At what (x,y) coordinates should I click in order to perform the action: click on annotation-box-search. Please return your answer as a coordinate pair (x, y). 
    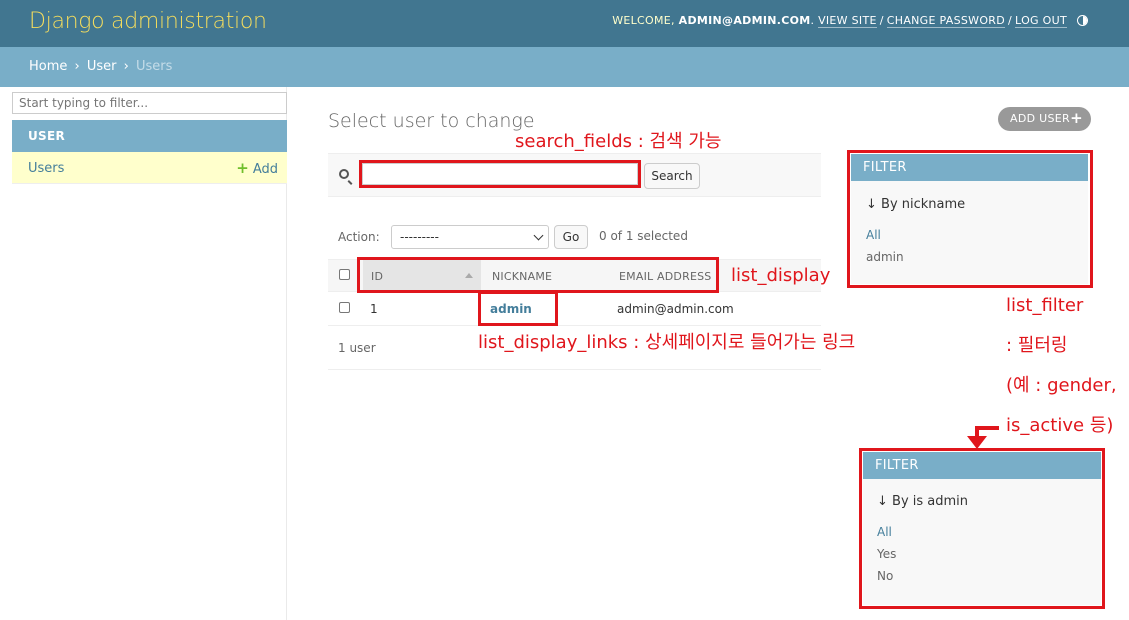
    Looking at the image, I should click on (500, 174).